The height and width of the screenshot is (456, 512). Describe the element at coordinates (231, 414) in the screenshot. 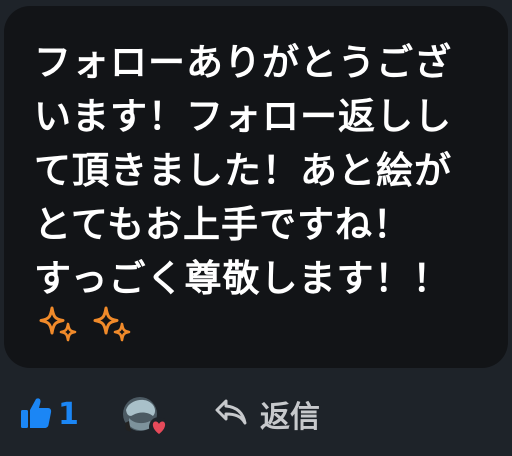

I see `reply-arrow-icon` at that location.